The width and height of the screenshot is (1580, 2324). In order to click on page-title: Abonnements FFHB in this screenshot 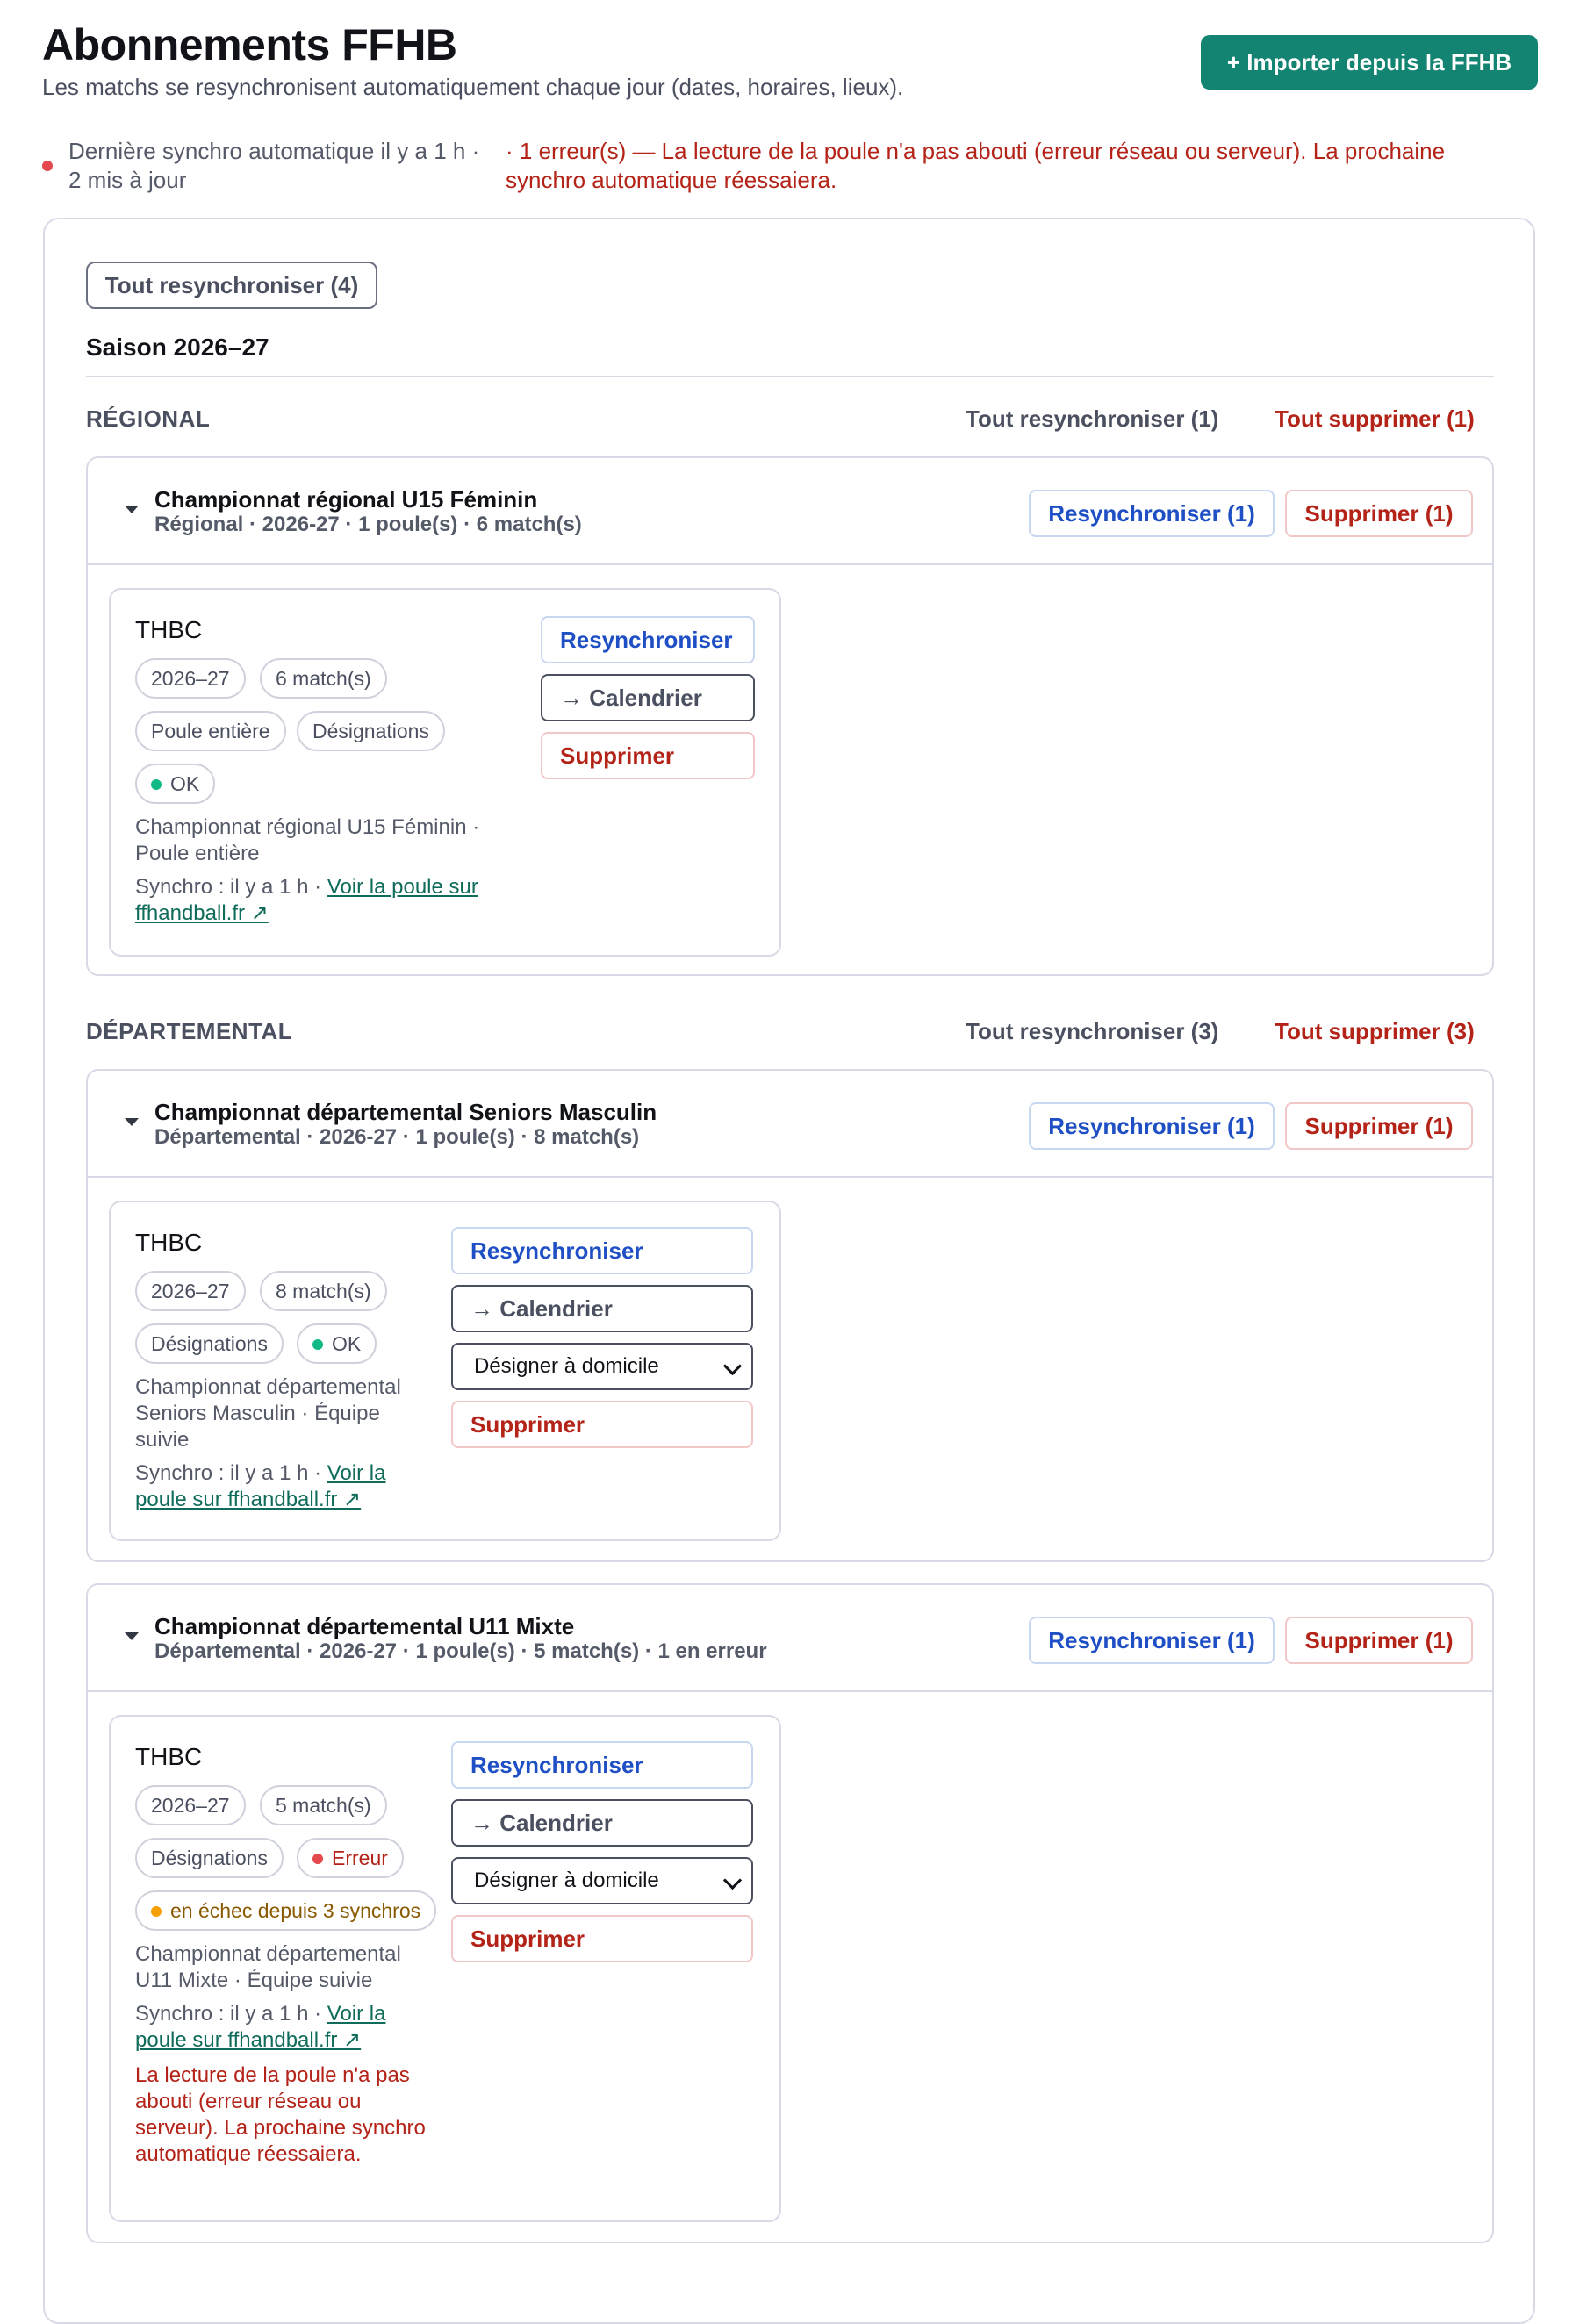, I will do `click(249, 44)`.